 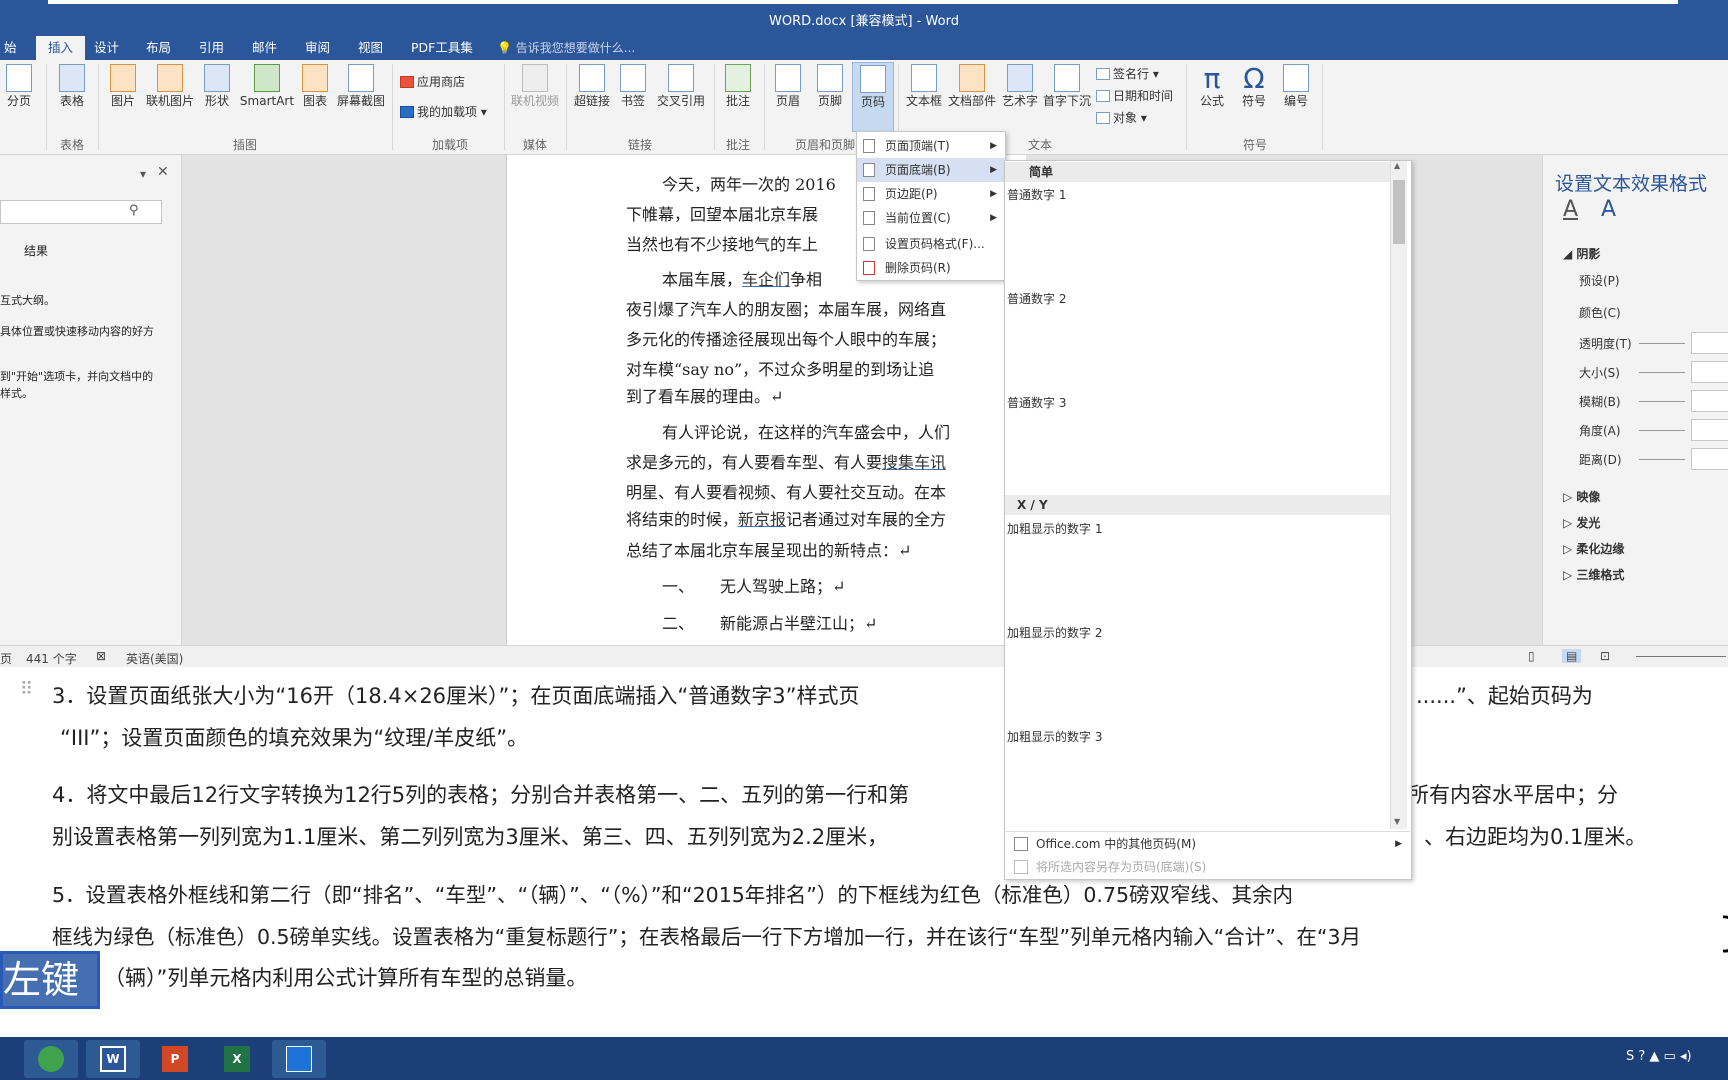 I want to click on ribbon-tab-bar: 始 插入 设计 布局 引用 邮件 审阅 视图 PDF工具集, so click(x=864, y=48).